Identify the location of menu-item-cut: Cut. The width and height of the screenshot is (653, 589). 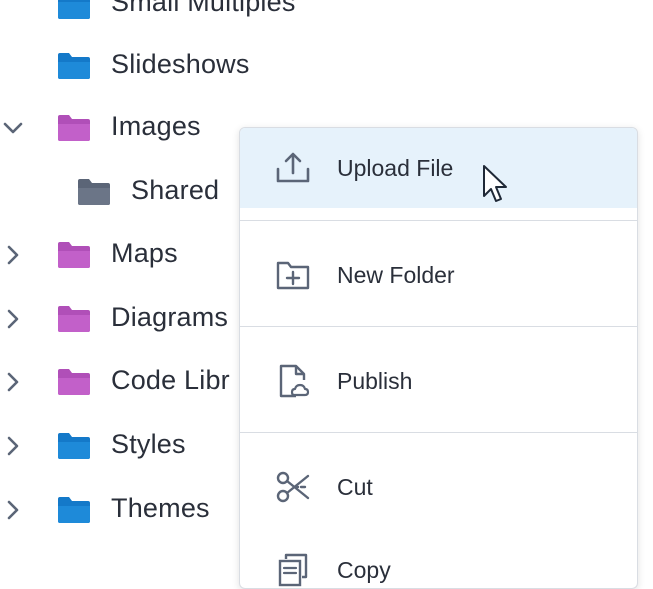
(438, 487).